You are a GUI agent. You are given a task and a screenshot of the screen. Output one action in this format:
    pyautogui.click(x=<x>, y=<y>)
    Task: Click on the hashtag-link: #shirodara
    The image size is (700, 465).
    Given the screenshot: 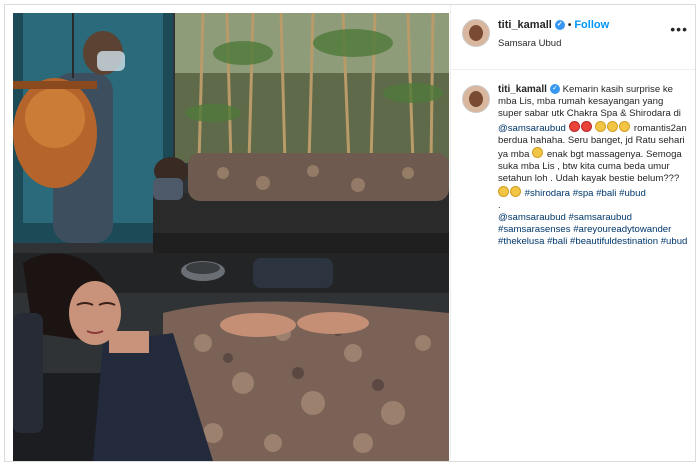 What is the action you would take?
    pyautogui.click(x=547, y=193)
    